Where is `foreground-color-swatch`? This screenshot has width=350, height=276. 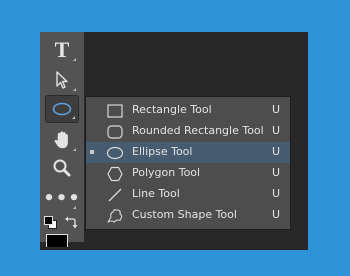
foreground-color-swatch is located at coordinates (57, 240).